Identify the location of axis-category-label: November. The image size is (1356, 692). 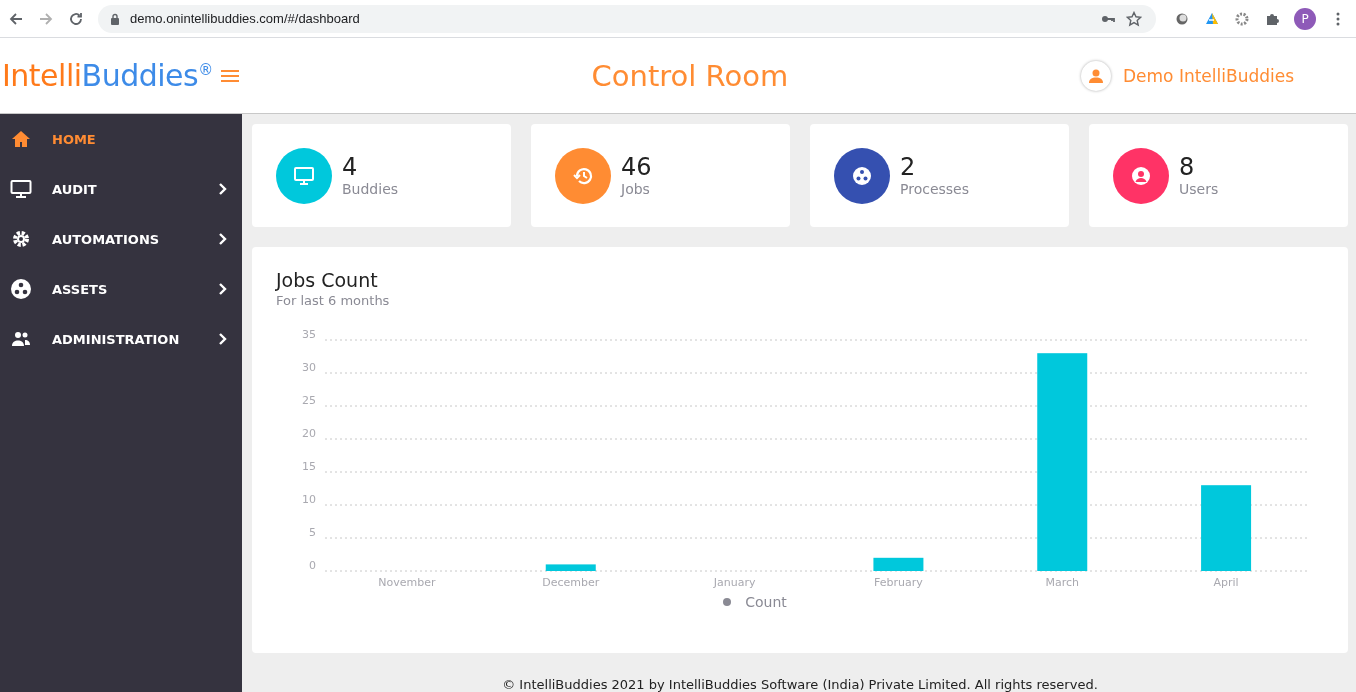
(407, 582).